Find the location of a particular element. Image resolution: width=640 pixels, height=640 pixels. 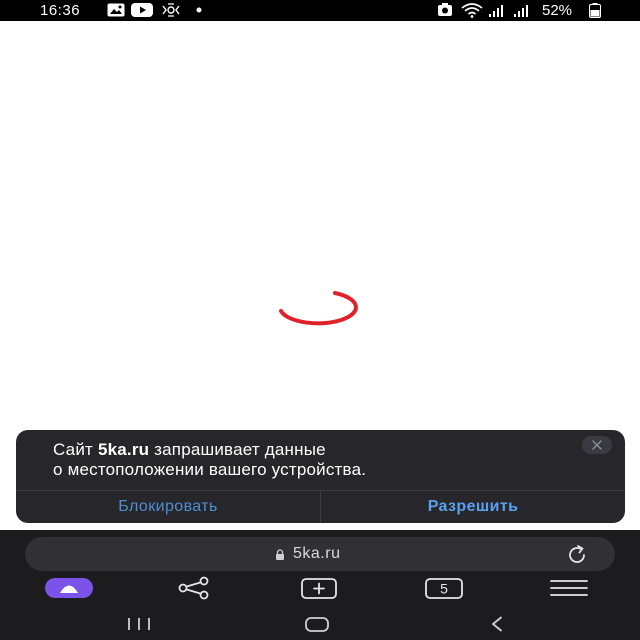

battery-icon is located at coordinates (595, 10).